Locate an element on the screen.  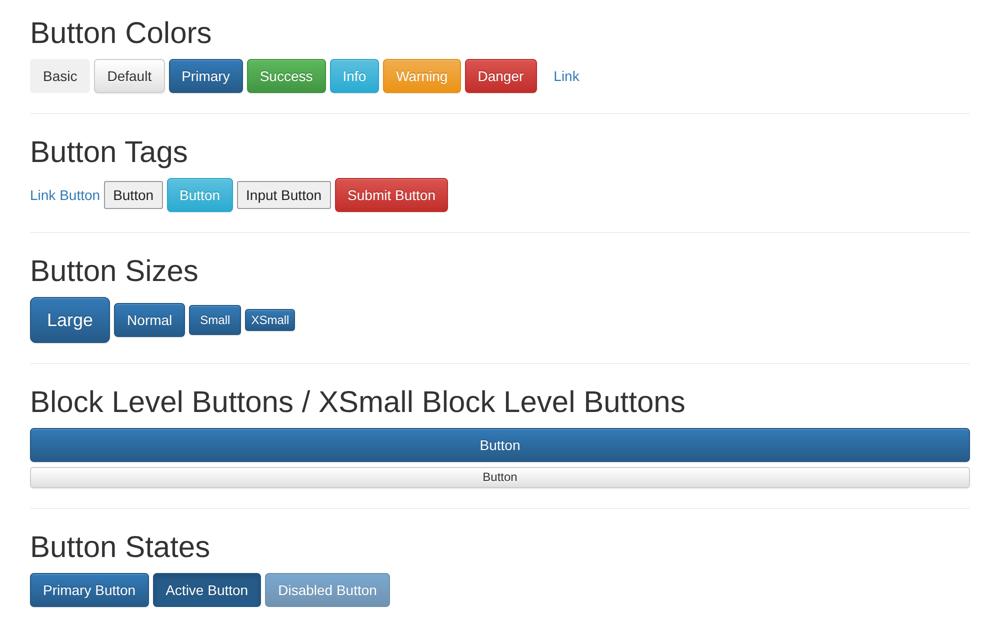
large-button: Large is located at coordinates (70, 320).